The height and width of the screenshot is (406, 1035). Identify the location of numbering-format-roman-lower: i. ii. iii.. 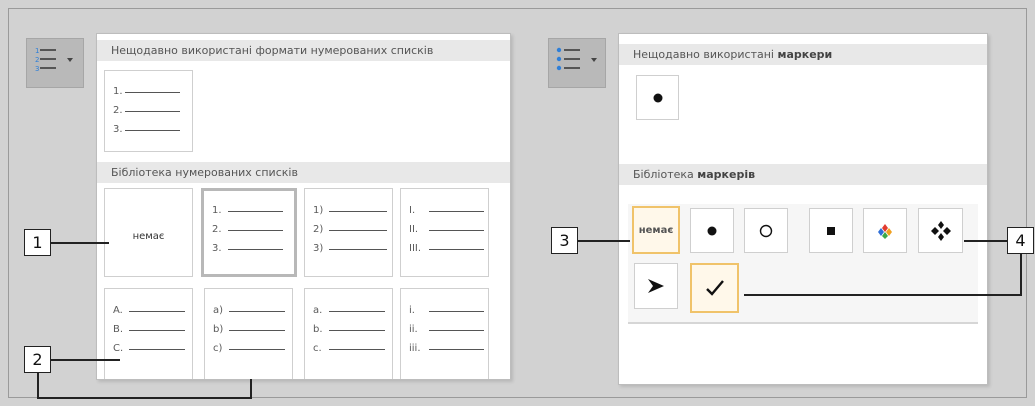
(444, 333).